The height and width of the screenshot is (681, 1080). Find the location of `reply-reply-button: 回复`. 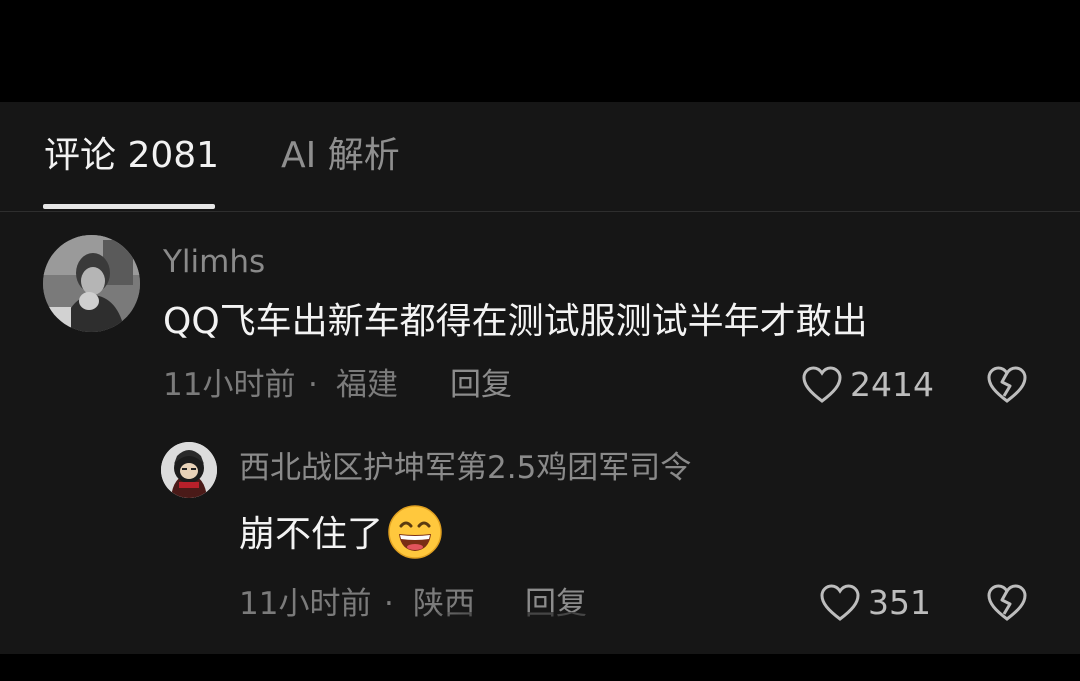

reply-reply-button: 回复 is located at coordinates (556, 604).